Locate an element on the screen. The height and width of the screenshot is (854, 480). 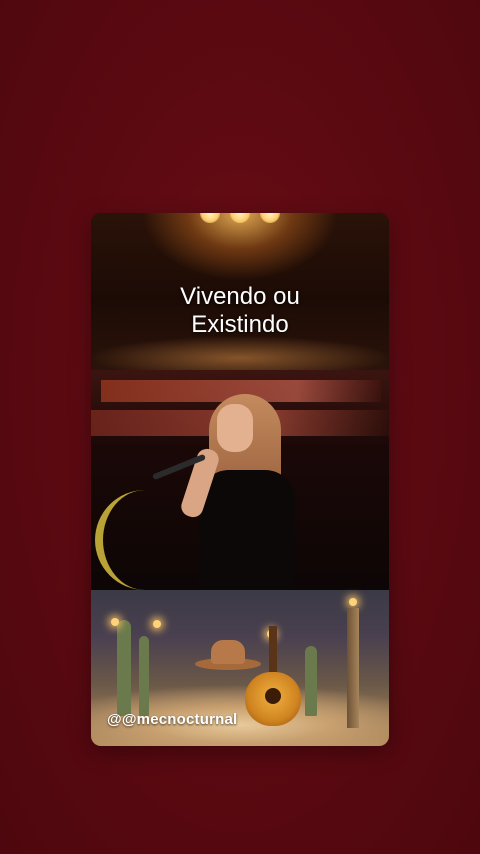
wooden-post is located at coordinates (353, 668).